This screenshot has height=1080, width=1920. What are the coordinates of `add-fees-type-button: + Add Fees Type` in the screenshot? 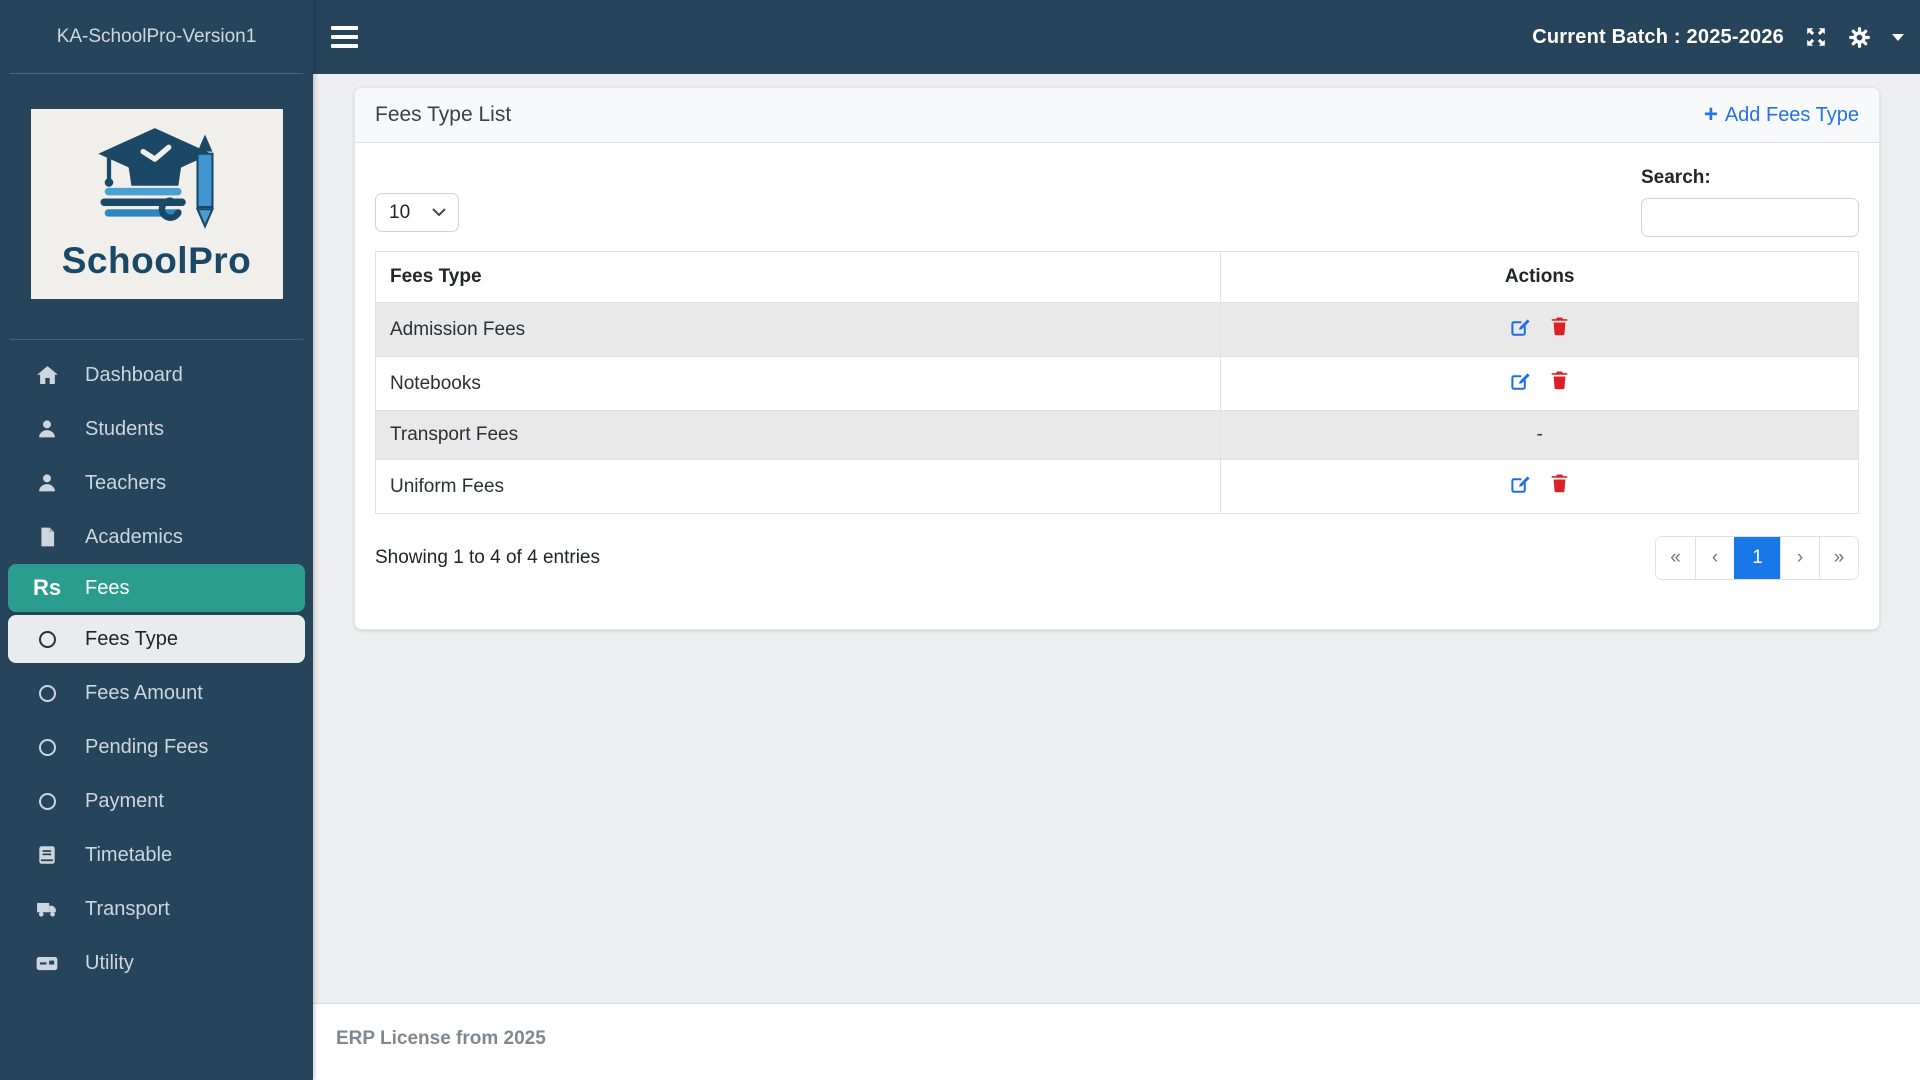 It's located at (1781, 115).